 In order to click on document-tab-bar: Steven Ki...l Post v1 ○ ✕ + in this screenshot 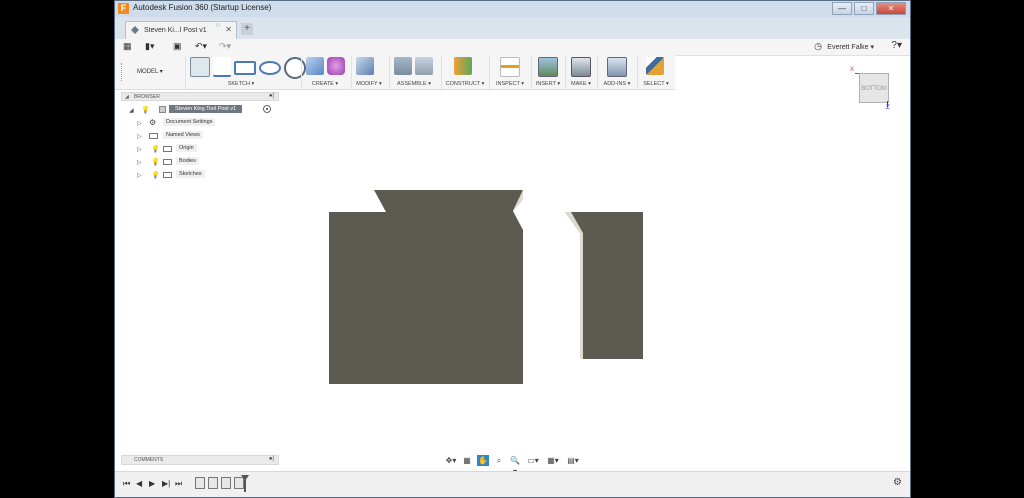, I will do `click(512, 28)`.